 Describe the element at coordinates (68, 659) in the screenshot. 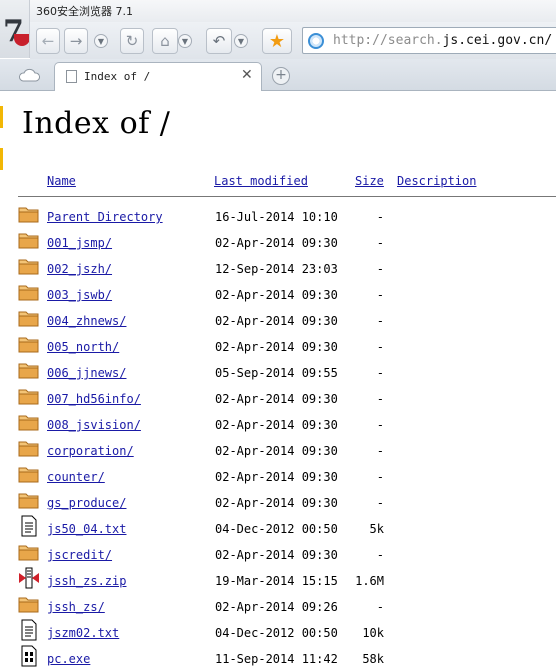

I see `file-link: pc.exe` at that location.